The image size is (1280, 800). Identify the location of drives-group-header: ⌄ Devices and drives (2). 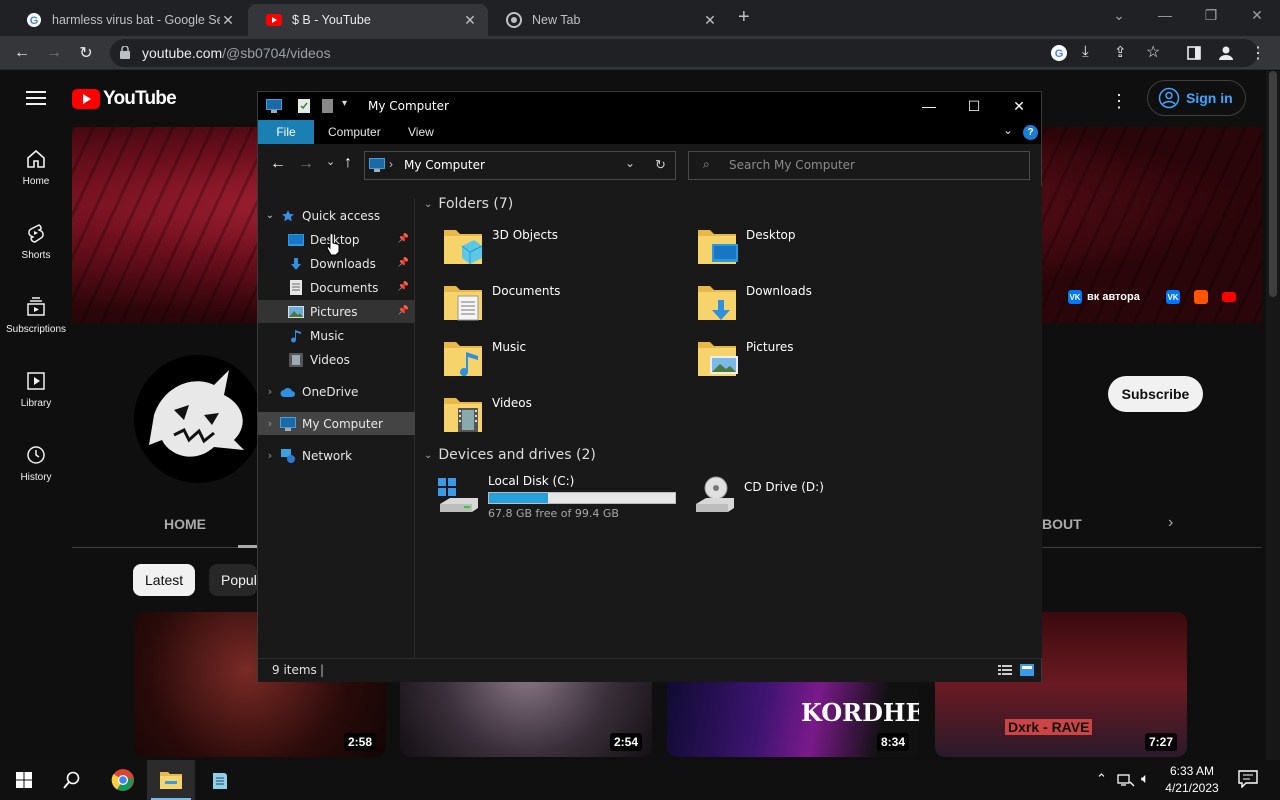
(510, 455).